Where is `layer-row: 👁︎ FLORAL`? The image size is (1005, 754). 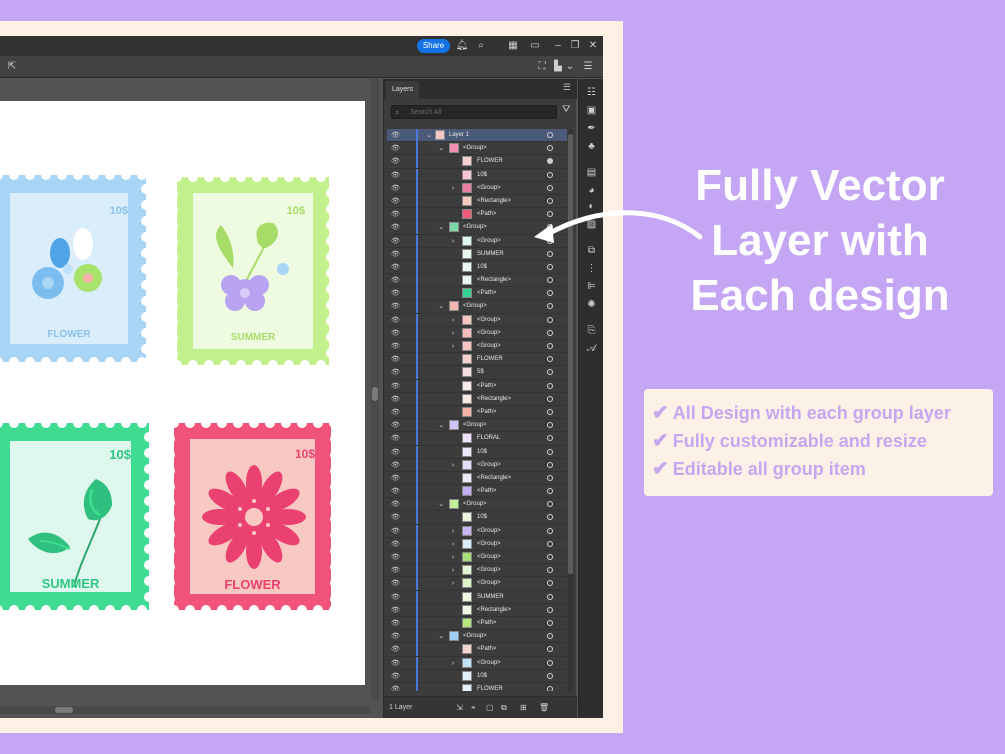
layer-row: 👁︎ FLORAL is located at coordinates (477, 439).